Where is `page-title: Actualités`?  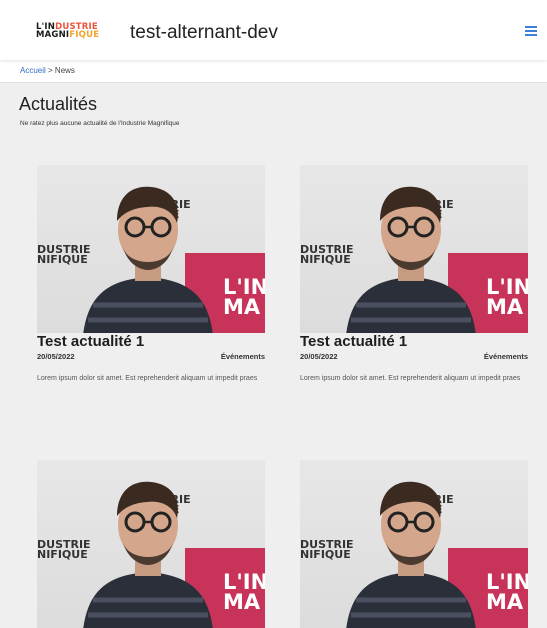 page-title: Actualités is located at coordinates (58, 104).